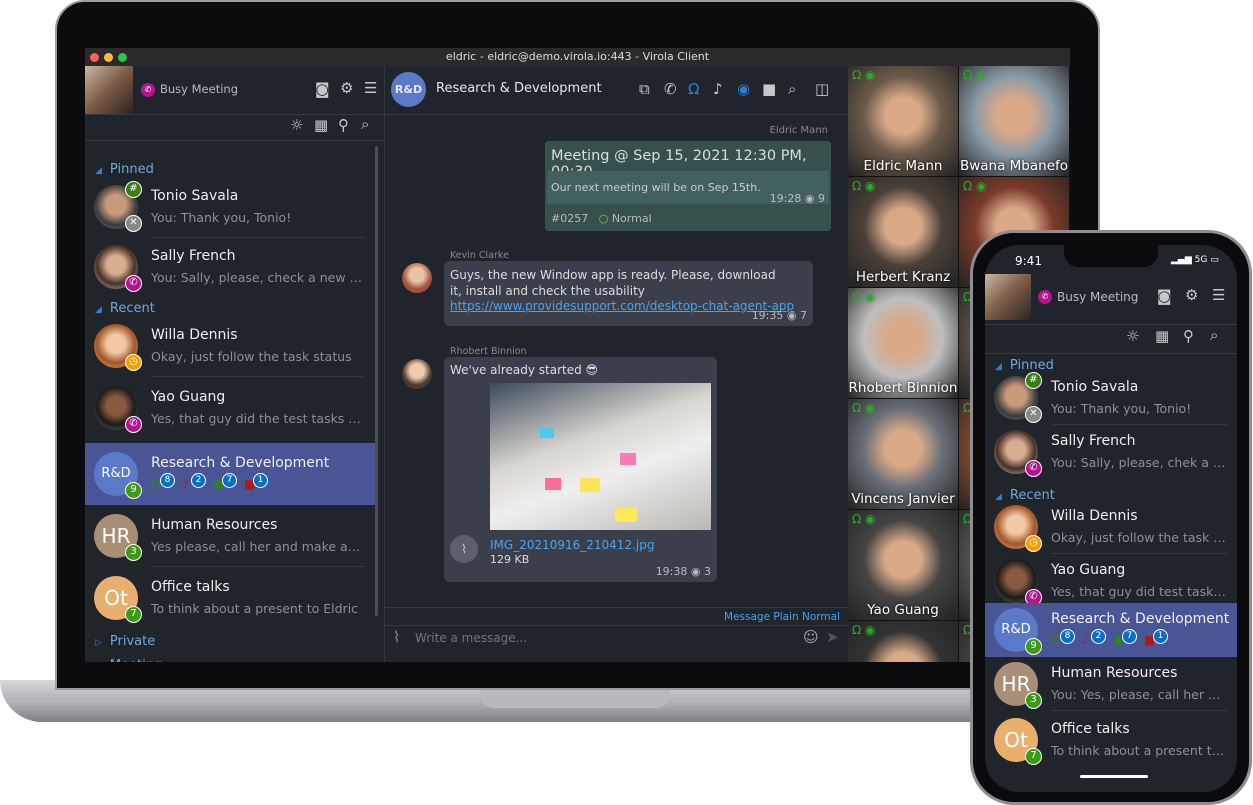  What do you see at coordinates (644, 89) in the screenshot?
I see `copy-icon: ⧉` at bounding box center [644, 89].